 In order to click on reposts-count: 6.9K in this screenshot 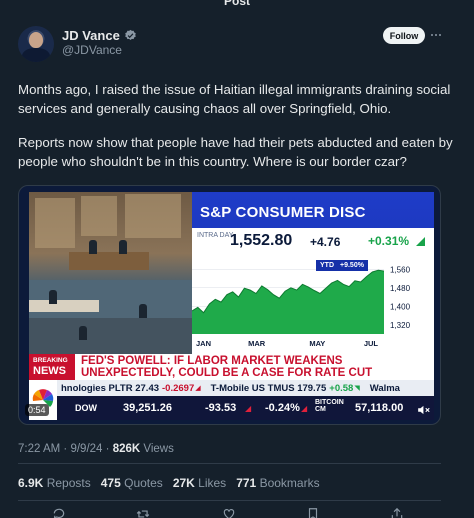, I will do `click(31, 483)`.